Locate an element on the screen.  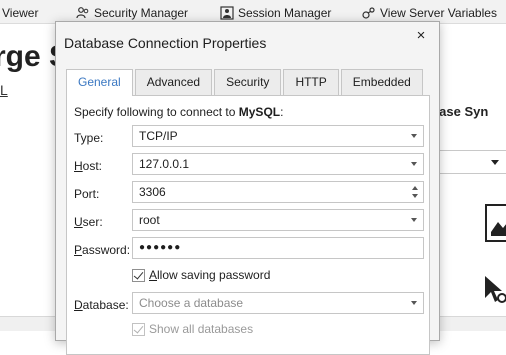
intro-prefix: Specify following to connect to is located at coordinates (156, 112).